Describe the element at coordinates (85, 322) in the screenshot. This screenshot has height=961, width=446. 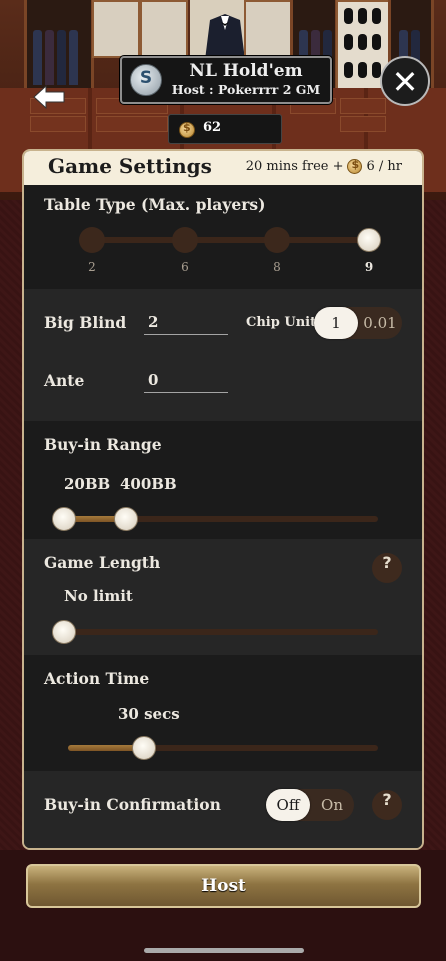
I see `big-blind-label: Big Blind` at that location.